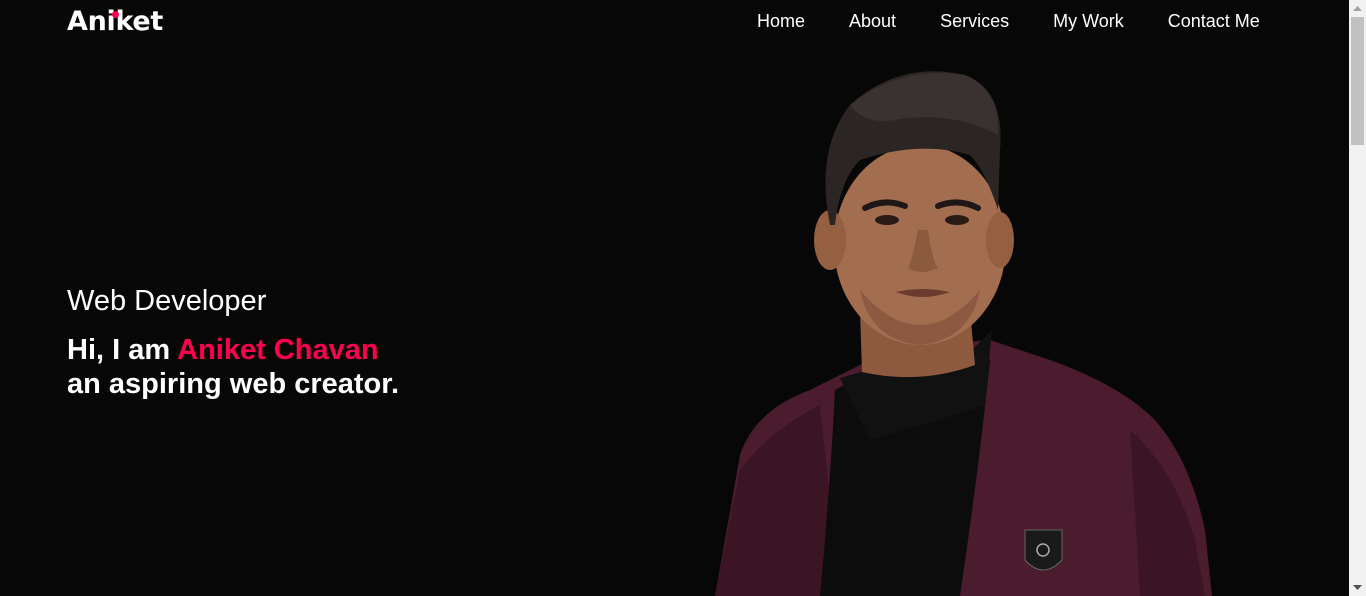 The width and height of the screenshot is (1366, 596). I want to click on nav-about: About, so click(872, 21).